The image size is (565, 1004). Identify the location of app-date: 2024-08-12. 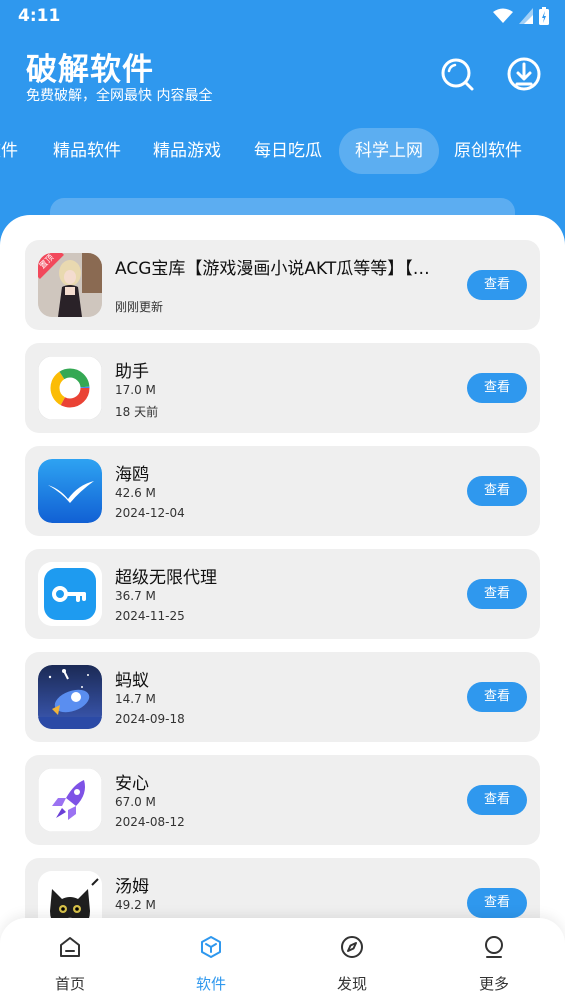
(150, 822).